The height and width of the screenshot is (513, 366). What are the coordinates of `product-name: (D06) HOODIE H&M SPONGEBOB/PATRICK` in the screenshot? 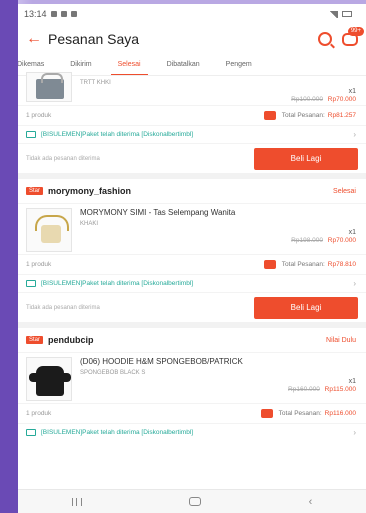 It's located at (161, 361).